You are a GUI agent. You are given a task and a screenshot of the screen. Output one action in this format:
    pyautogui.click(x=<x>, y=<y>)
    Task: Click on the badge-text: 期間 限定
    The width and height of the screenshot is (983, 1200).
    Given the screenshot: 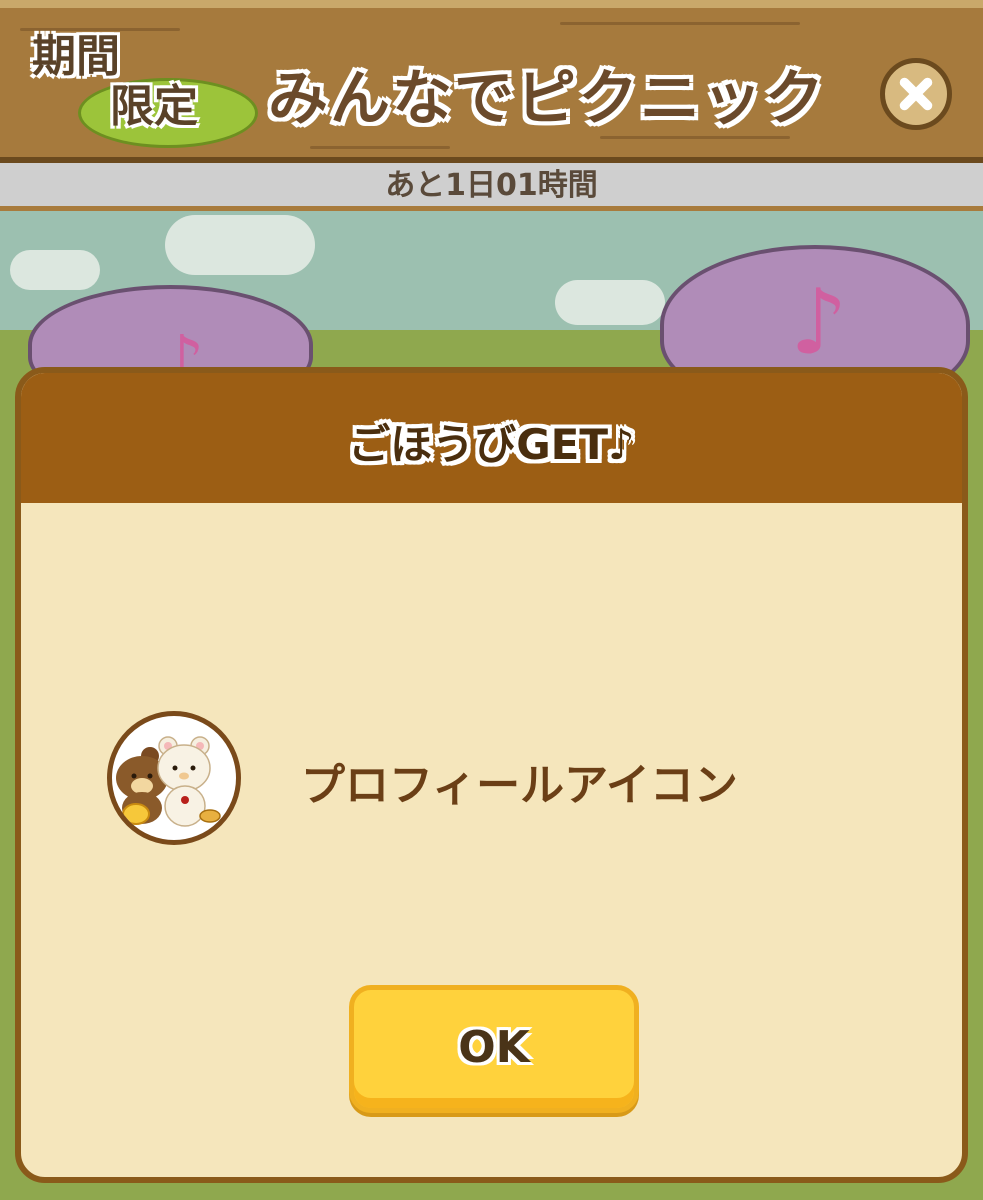 What is the action you would take?
    pyautogui.click(x=129, y=82)
    